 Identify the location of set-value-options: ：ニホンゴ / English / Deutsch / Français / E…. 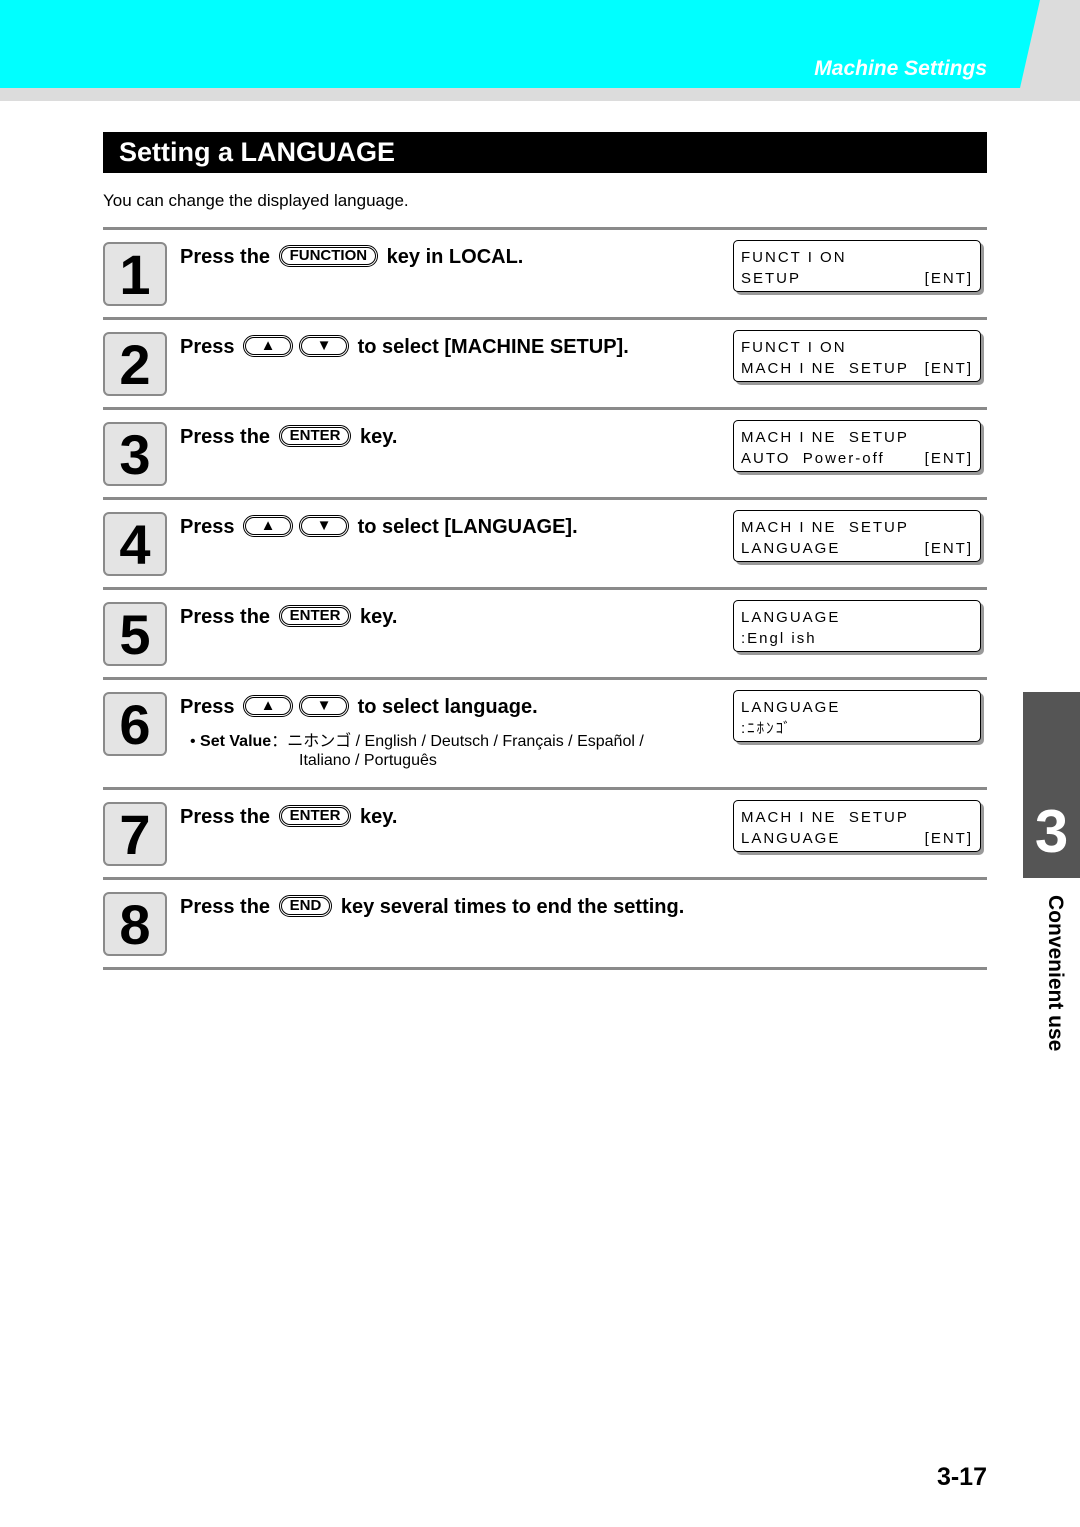
(457, 741).